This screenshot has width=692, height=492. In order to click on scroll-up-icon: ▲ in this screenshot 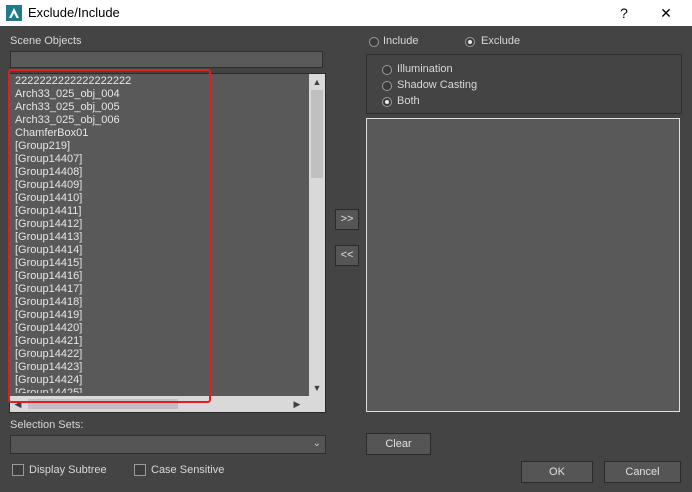, I will do `click(317, 82)`.